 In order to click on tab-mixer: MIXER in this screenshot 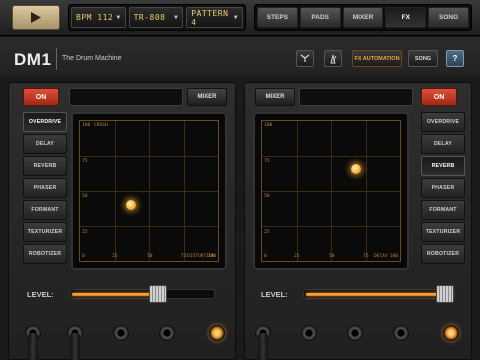, I will do `click(363, 17)`.